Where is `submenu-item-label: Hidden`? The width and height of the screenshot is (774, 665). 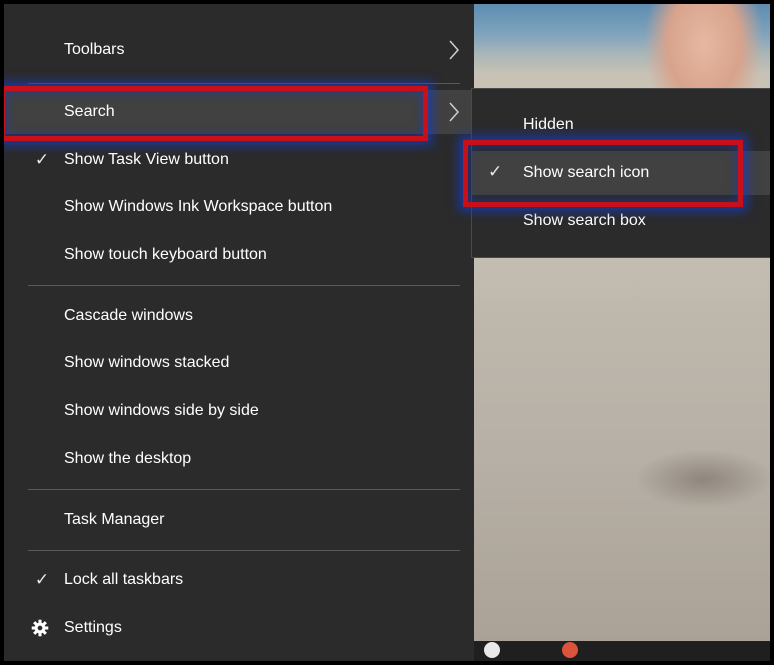 submenu-item-label: Hidden is located at coordinates (548, 124).